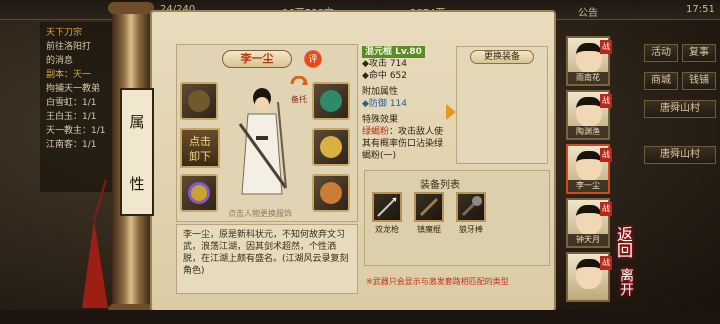 The width and height of the screenshot is (720, 324). I want to click on change-equip-title: 更换装备, so click(502, 57).